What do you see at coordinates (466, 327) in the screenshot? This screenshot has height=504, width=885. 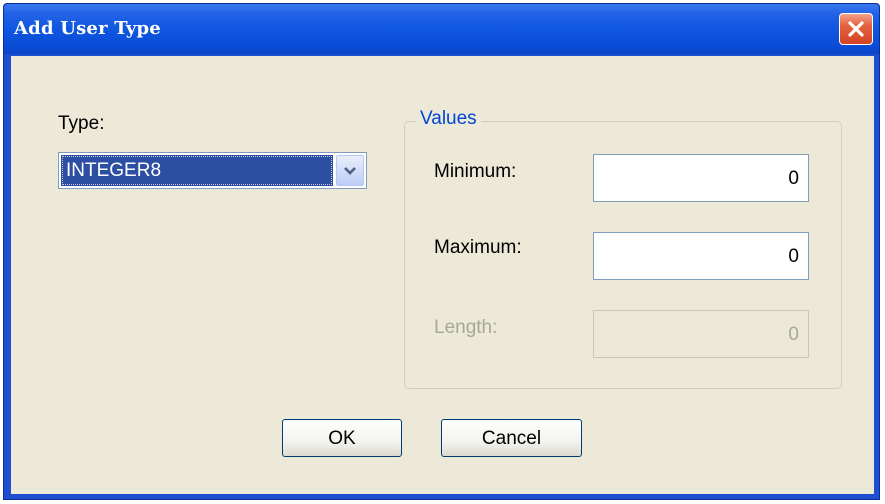 I see `length-label: Length:` at bounding box center [466, 327].